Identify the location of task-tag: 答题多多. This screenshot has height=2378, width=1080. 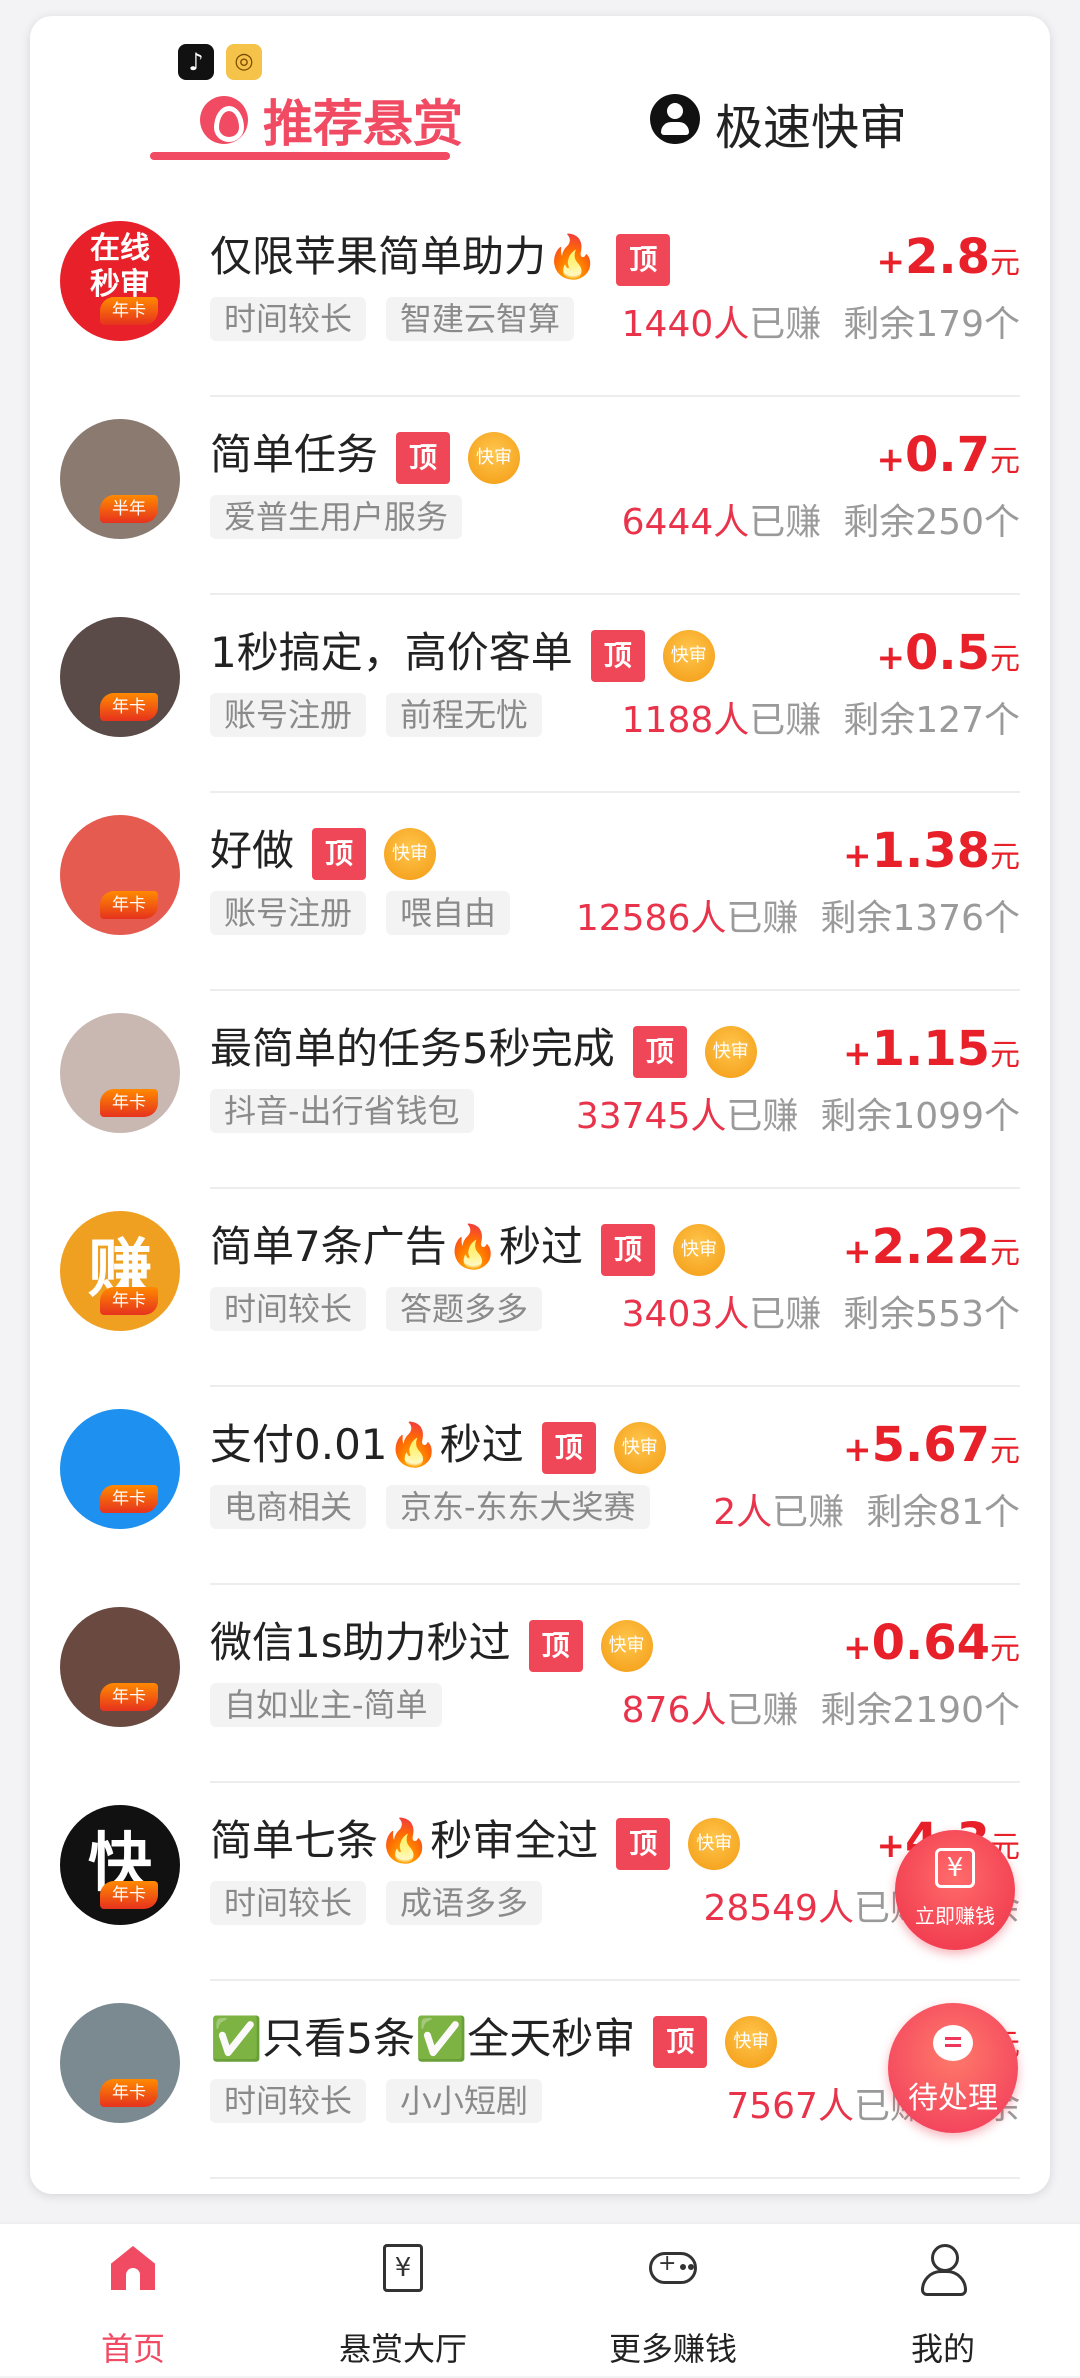
(464, 1309).